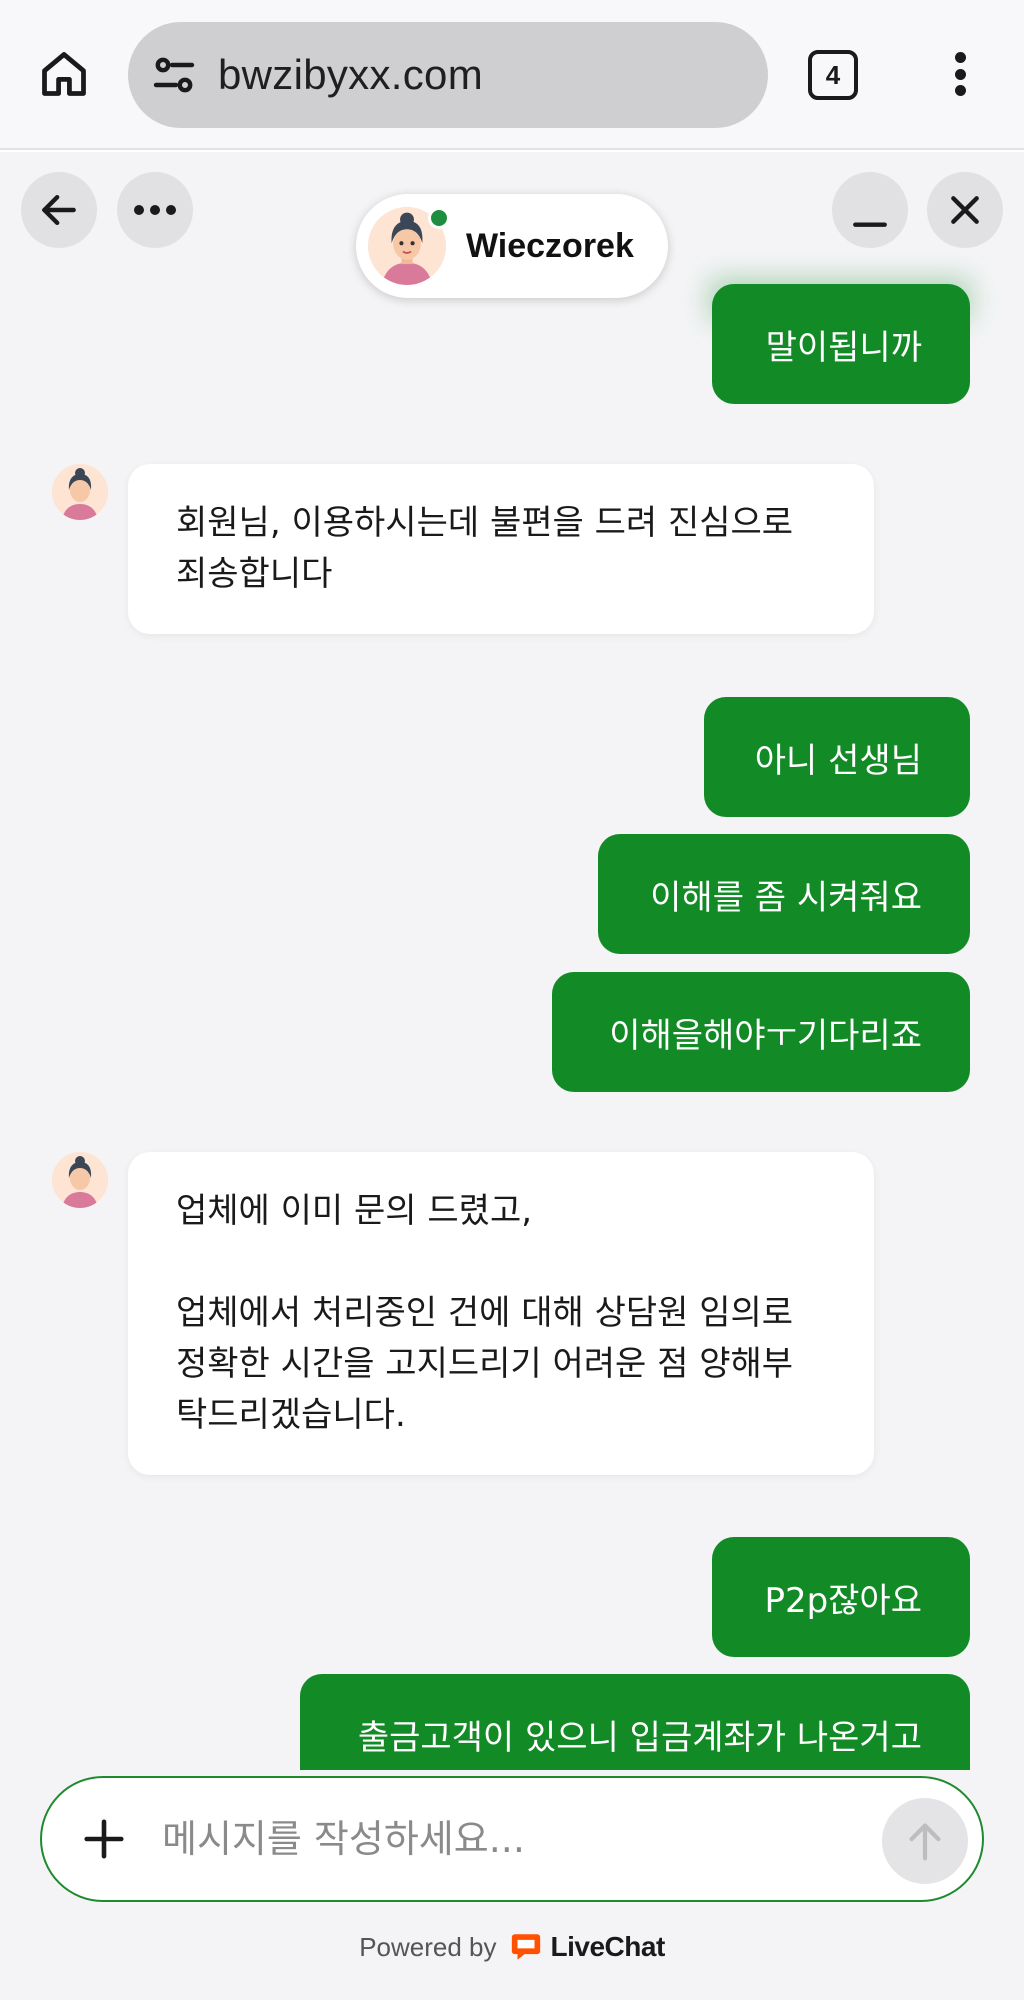  Describe the element at coordinates (485, 523) in the screenshot. I see `message-line: 회원님, 이용하시는데 불편을 드려 진심으로` at that location.